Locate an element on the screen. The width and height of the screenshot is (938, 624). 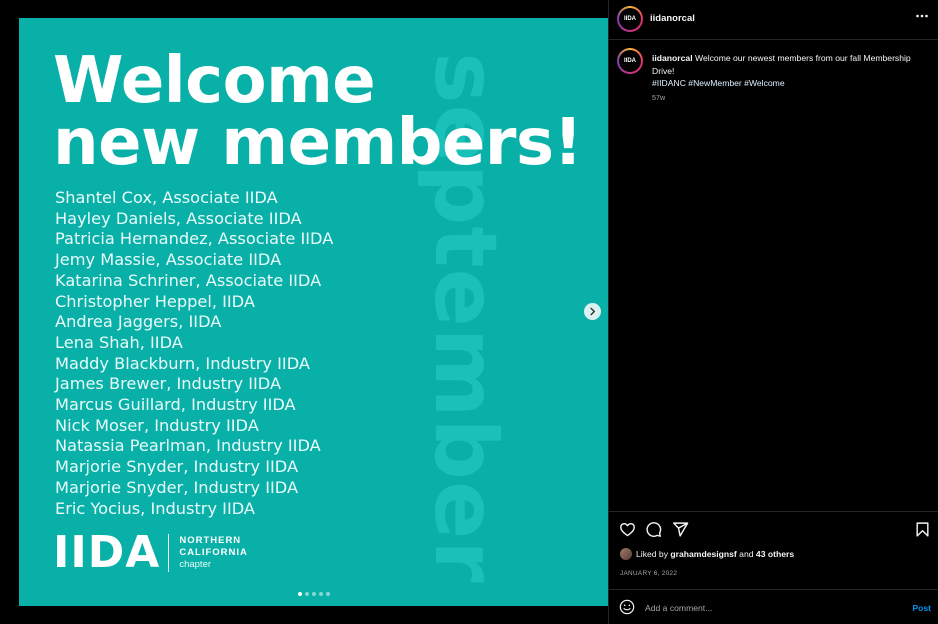
avatar: IIDA is located at coordinates (630, 19).